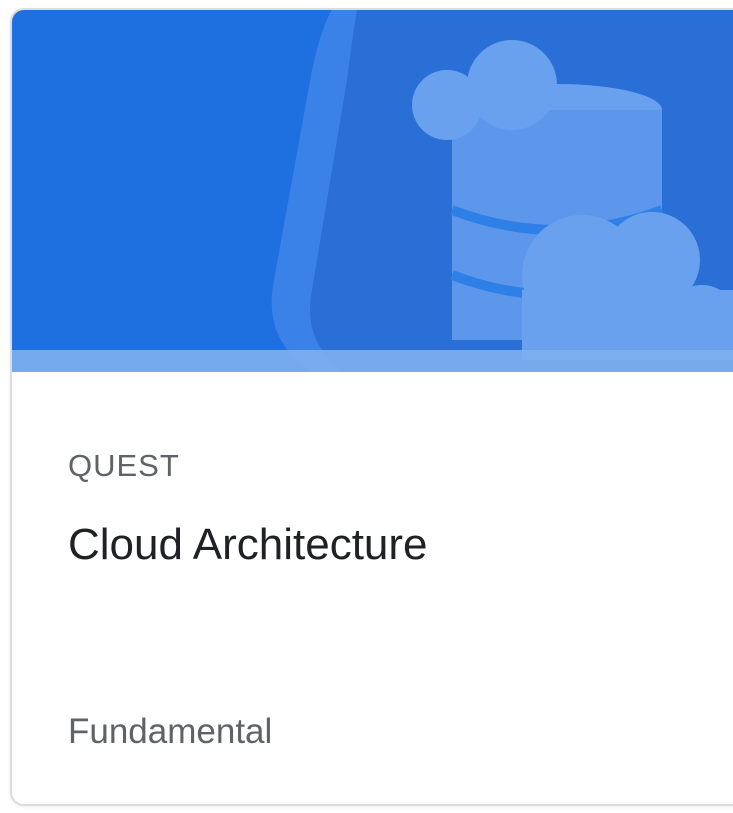 This screenshot has width=733, height=813. Describe the element at coordinates (170, 731) in the screenshot. I see `card-level: Fundamental` at that location.